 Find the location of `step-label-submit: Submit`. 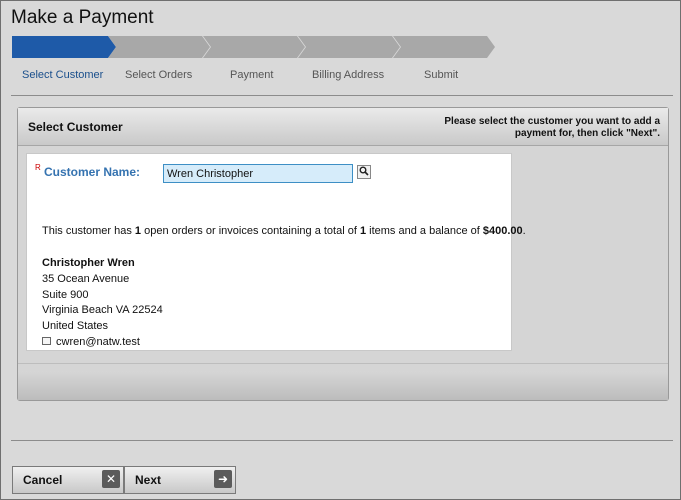

step-label-submit: Submit is located at coordinates (441, 75).